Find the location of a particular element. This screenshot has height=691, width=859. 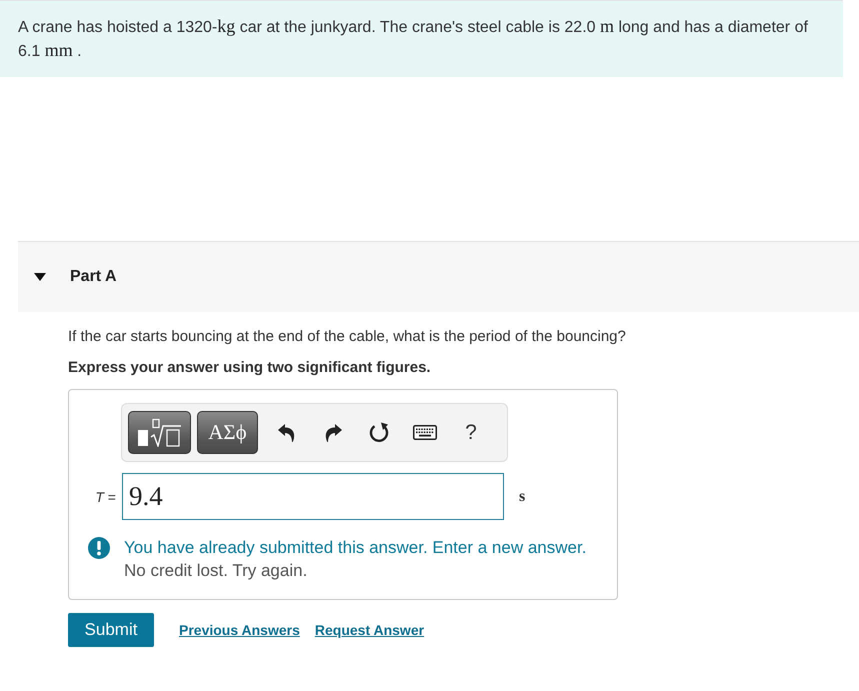

submit-button: Submit is located at coordinates (111, 630).